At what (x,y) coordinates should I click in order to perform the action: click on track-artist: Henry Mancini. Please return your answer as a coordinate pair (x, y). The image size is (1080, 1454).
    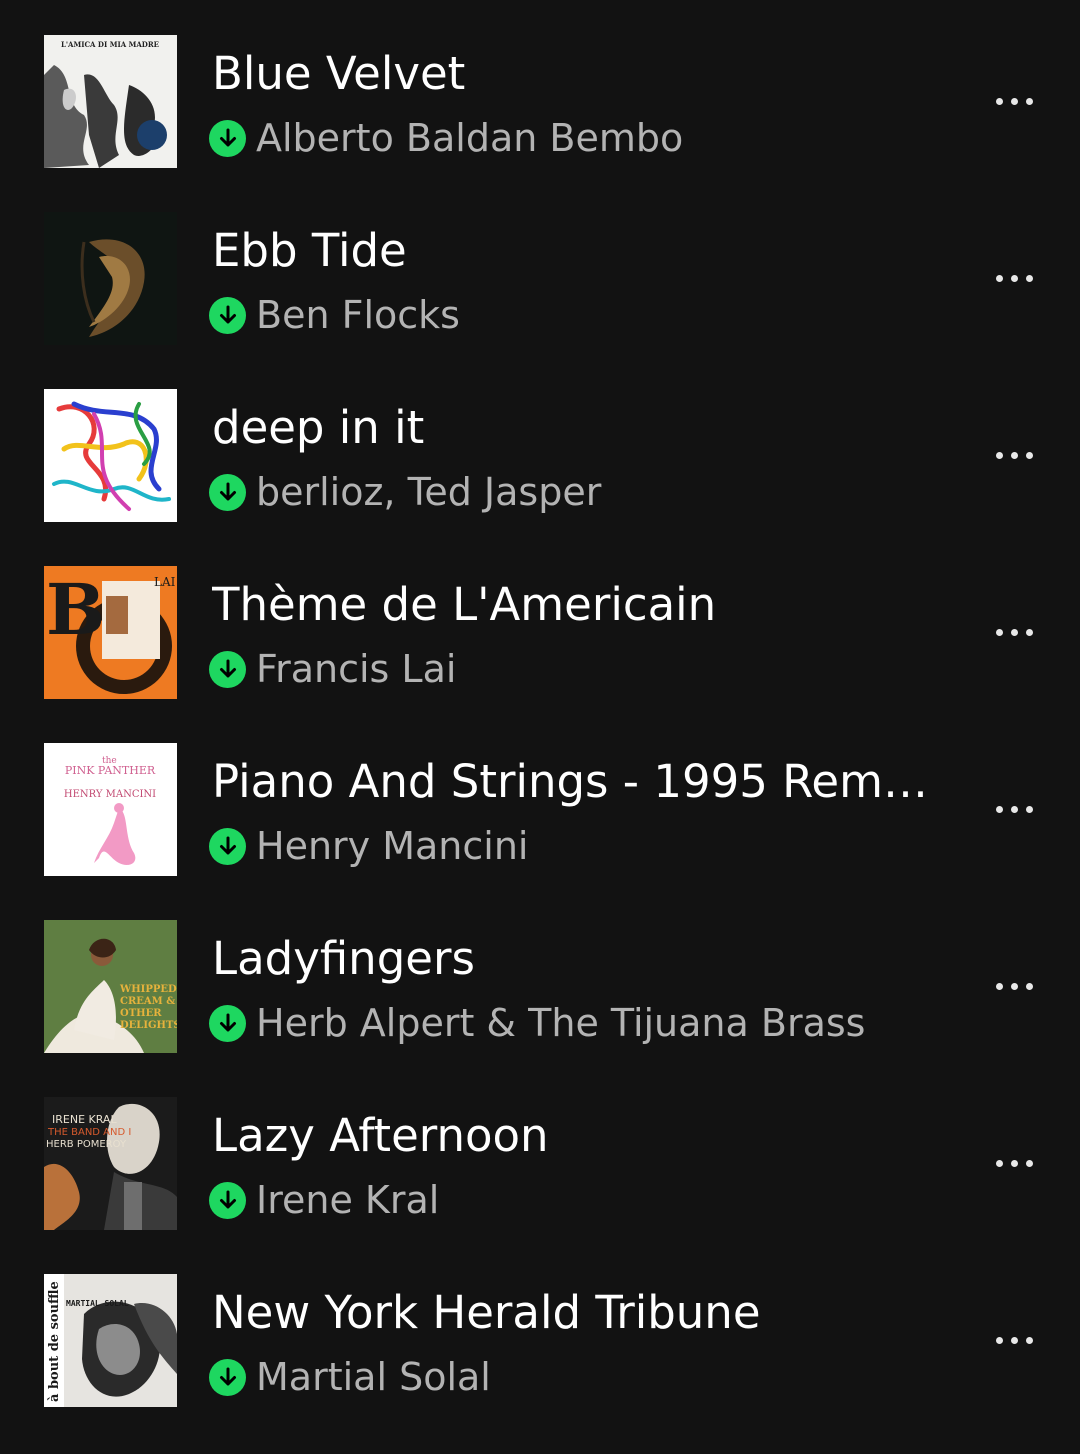
    Looking at the image, I should click on (392, 846).